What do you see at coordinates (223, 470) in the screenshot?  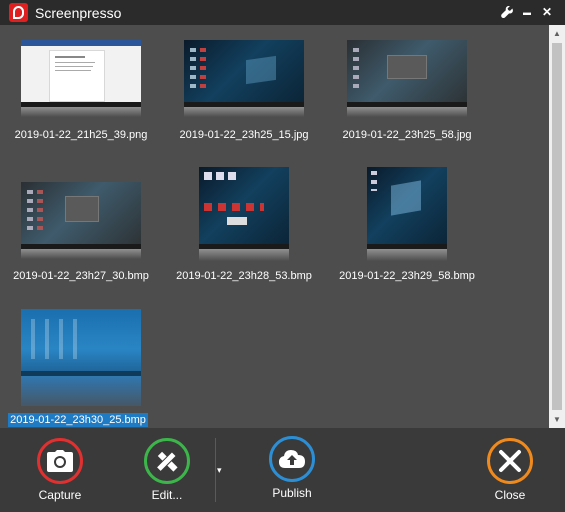 I see `dropdown-arrow-icon: ▾` at bounding box center [223, 470].